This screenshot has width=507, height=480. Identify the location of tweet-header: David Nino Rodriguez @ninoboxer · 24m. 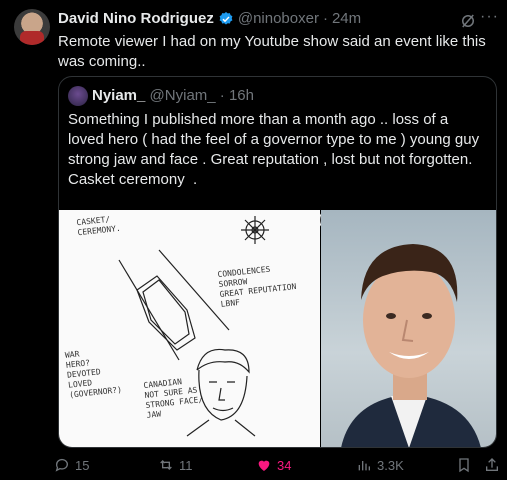
(209, 18).